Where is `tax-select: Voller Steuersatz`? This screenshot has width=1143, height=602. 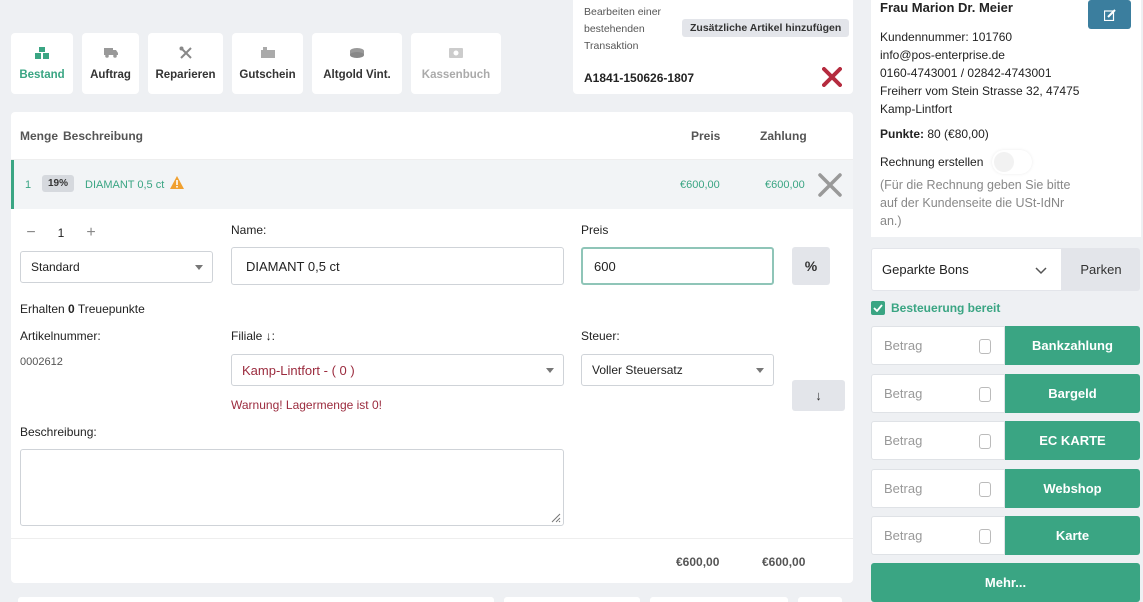
tax-select: Voller Steuersatz is located at coordinates (677, 370).